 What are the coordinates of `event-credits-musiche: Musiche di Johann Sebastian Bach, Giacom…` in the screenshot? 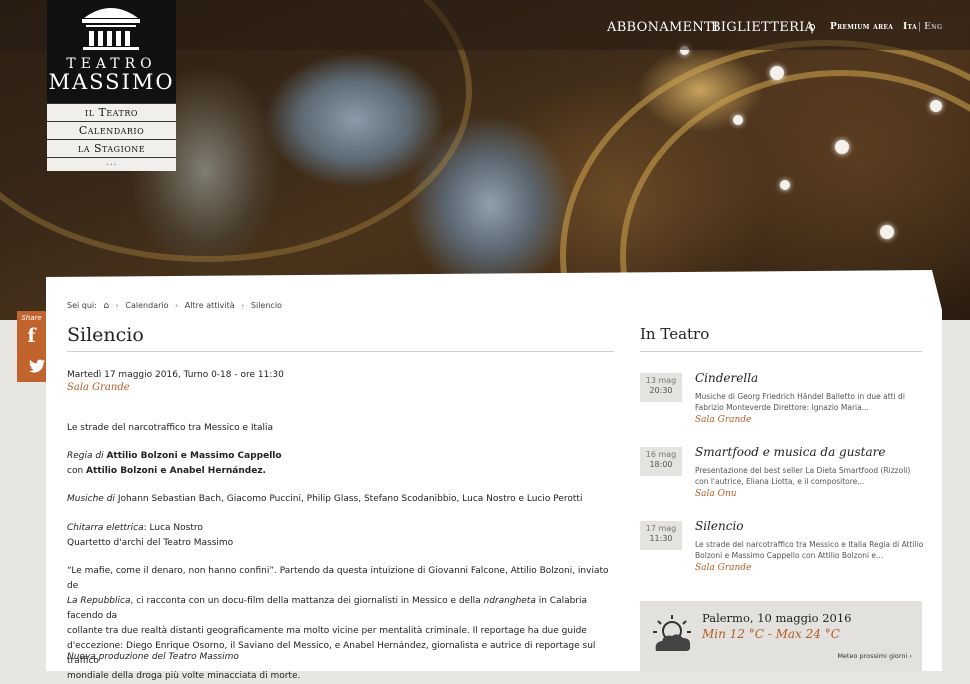 It's located at (342, 499).